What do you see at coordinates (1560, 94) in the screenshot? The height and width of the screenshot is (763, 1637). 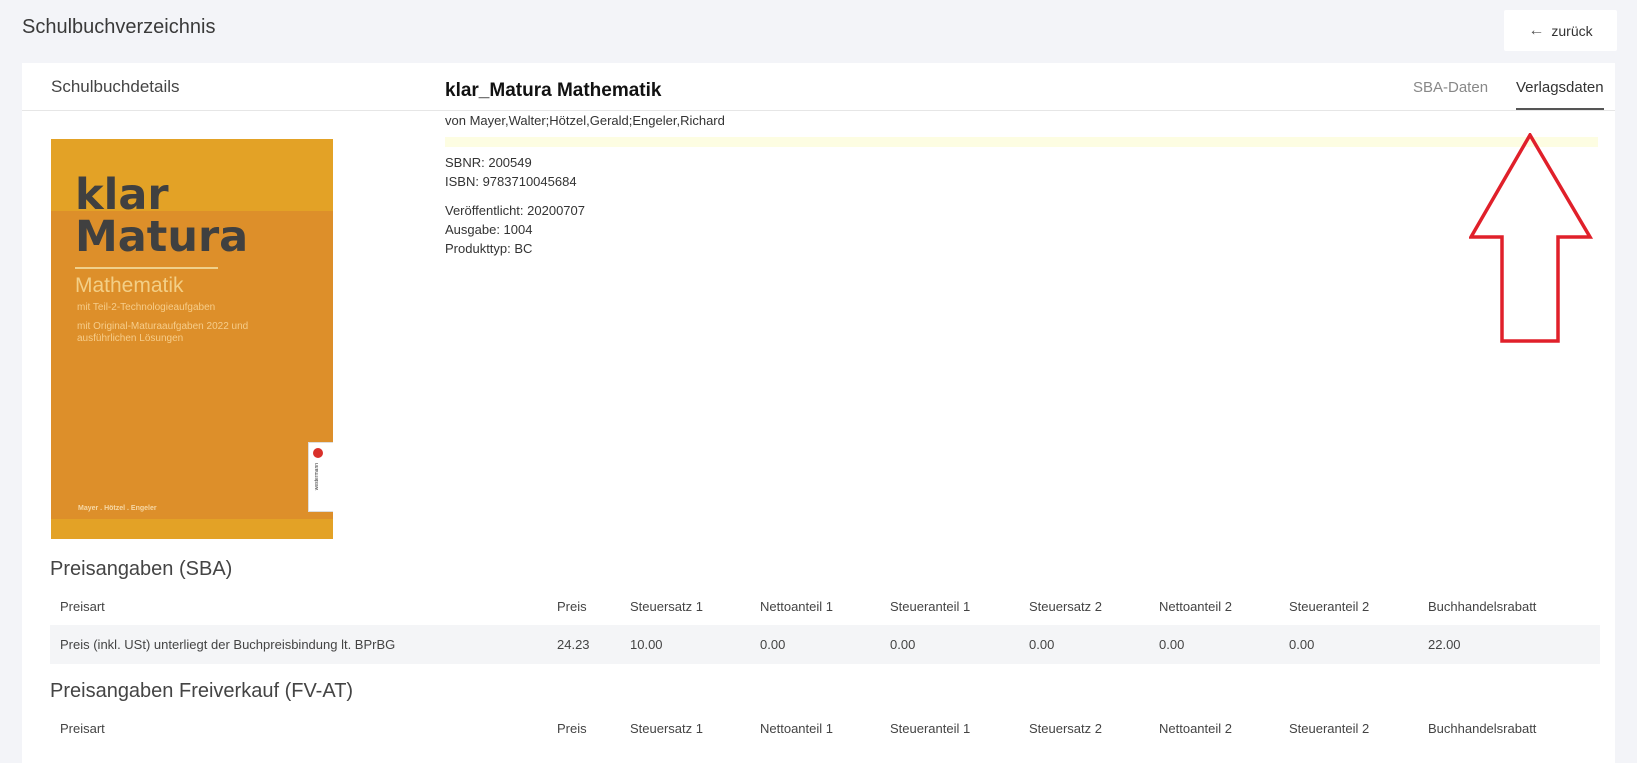 I see `tab-verlagsdaten: Verlagsdaten` at bounding box center [1560, 94].